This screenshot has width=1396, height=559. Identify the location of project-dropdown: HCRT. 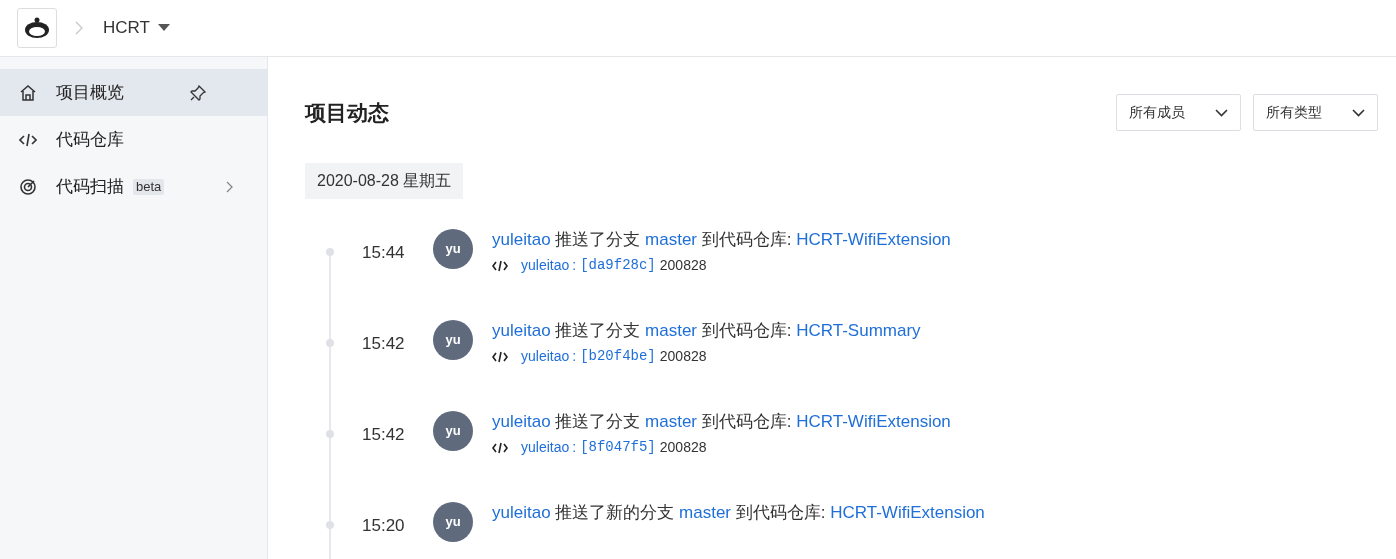
(136, 28).